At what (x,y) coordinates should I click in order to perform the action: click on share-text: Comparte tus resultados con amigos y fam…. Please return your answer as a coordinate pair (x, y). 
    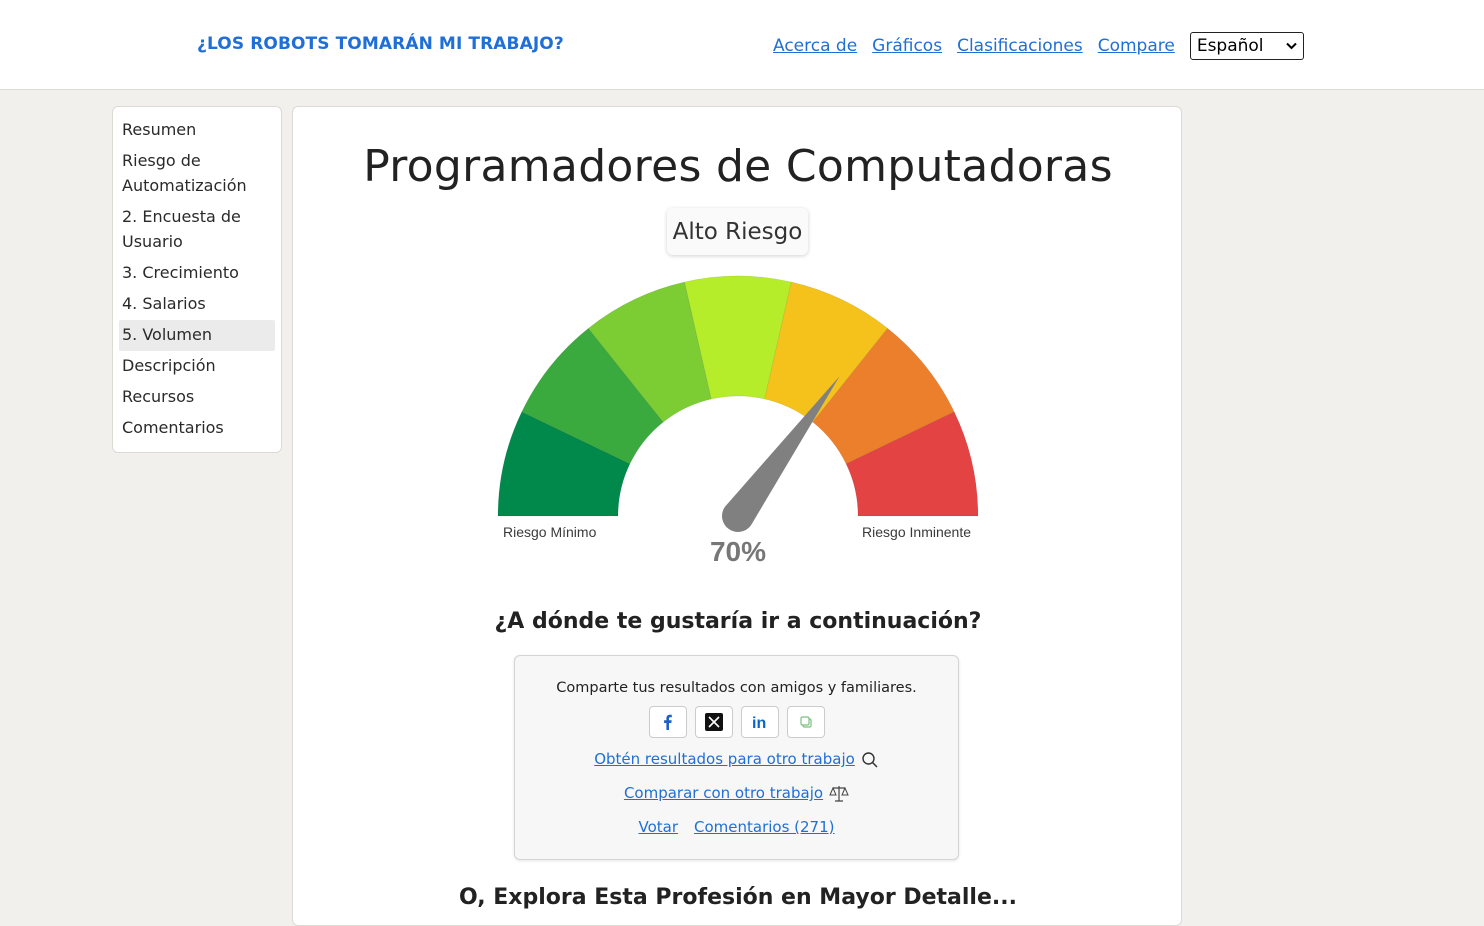
    Looking at the image, I should click on (736, 688).